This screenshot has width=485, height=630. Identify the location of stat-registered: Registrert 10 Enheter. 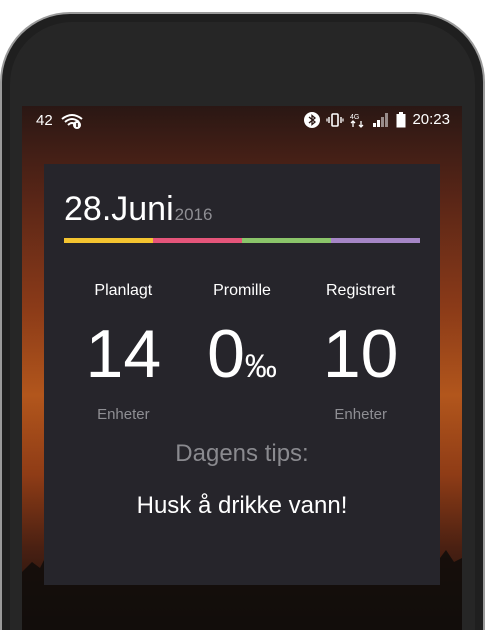
(360, 354).